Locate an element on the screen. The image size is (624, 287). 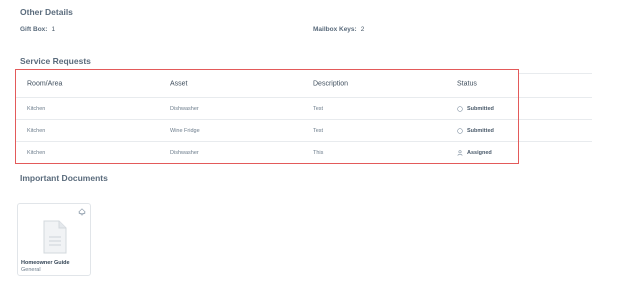
mailbox-keys-value: 2 is located at coordinates (362, 29).